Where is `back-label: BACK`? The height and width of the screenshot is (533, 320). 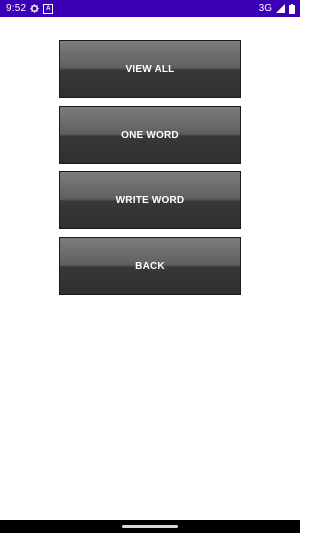 back-label: BACK is located at coordinates (150, 266).